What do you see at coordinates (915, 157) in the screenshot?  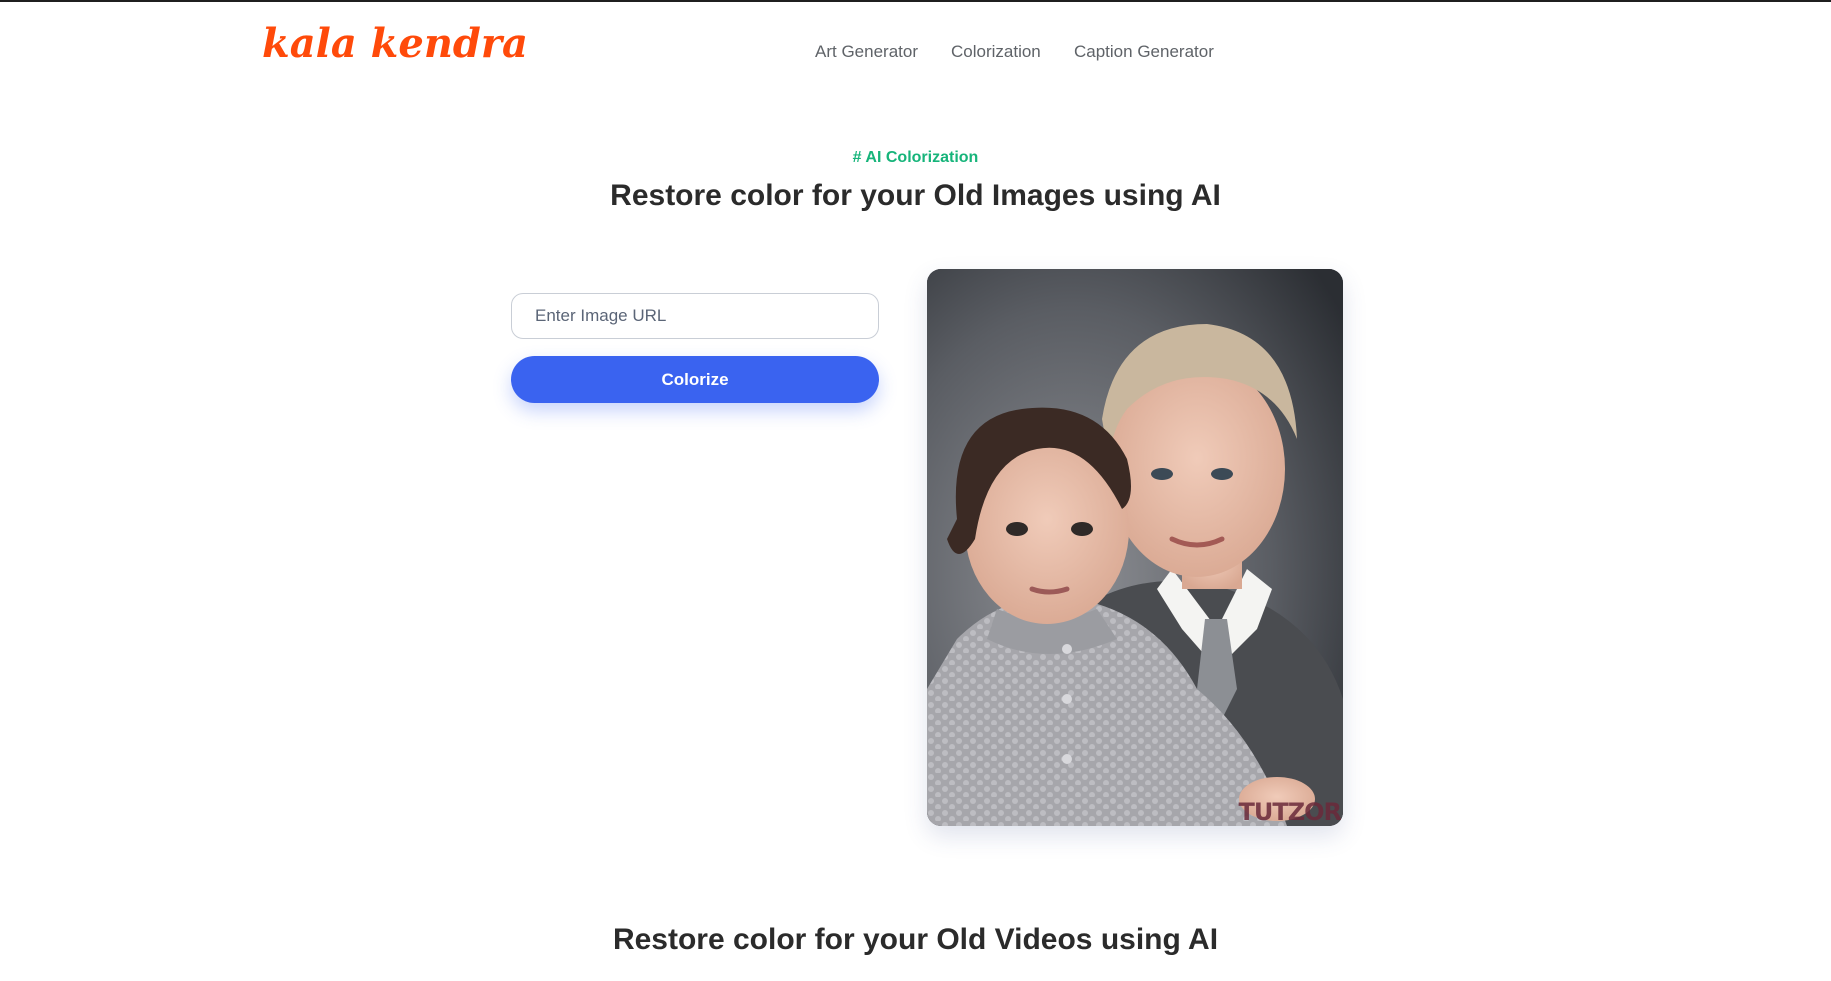 I see `section-eyebrow: # AI Colorization` at bounding box center [915, 157].